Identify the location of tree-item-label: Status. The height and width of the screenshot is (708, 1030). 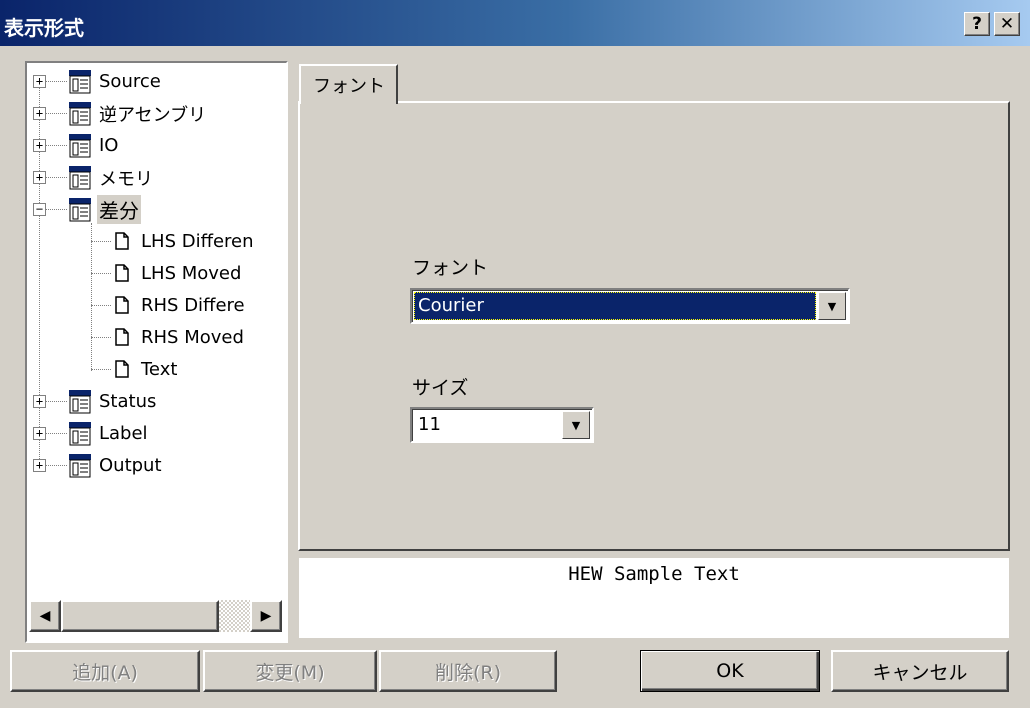
(128, 401).